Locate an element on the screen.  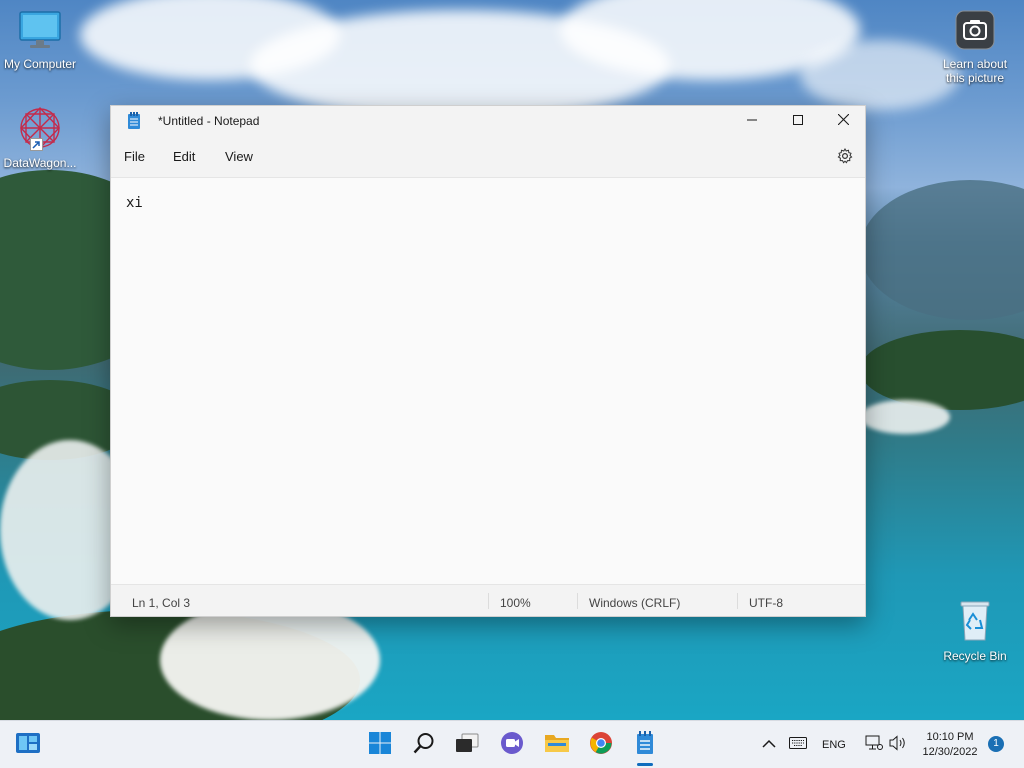
status-bar: Ln 1, Col 3 100% Windows (CRLF) UTF-8 is located at coordinates (488, 600).